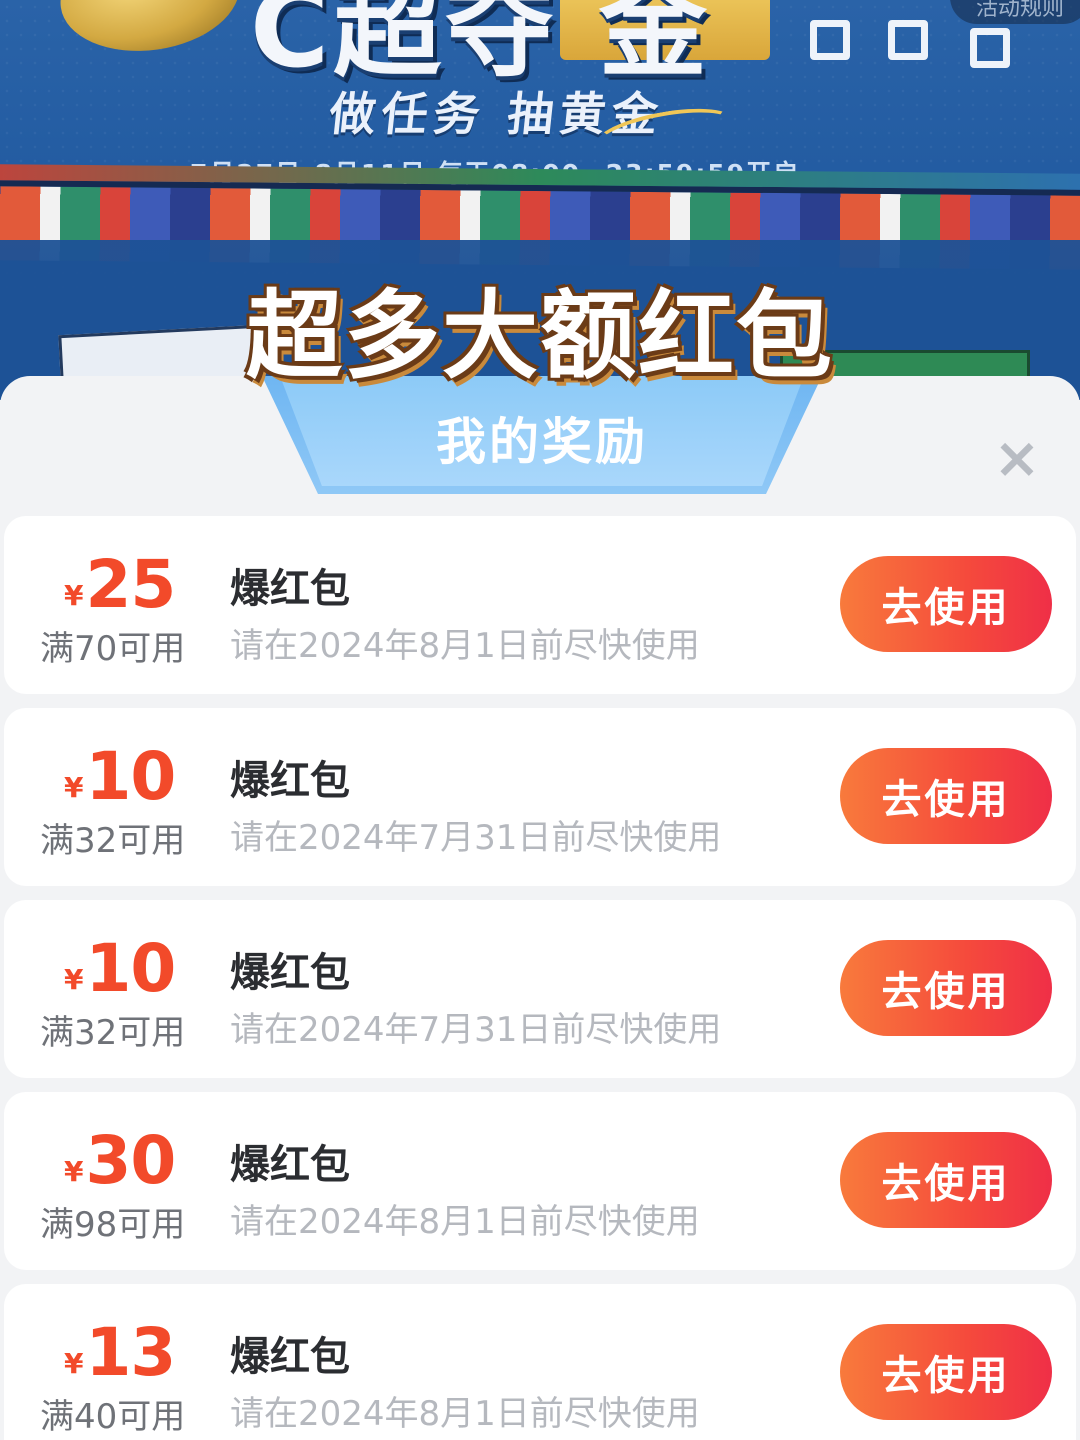 Image resolution: width=1080 pixels, height=1440 pixels. Describe the element at coordinates (130, 1160) in the screenshot. I see `coupon-value: 30` at that location.